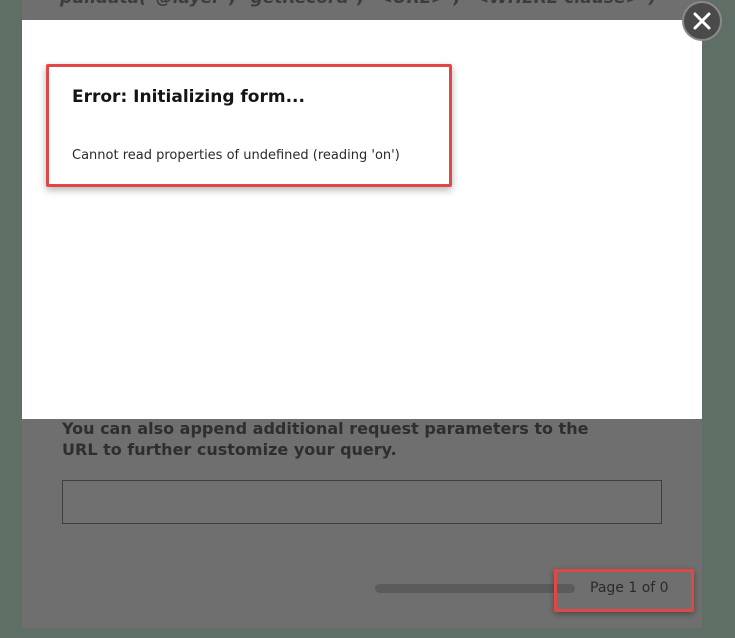 The height and width of the screenshot is (638, 735). I want to click on close-button, so click(702, 21).